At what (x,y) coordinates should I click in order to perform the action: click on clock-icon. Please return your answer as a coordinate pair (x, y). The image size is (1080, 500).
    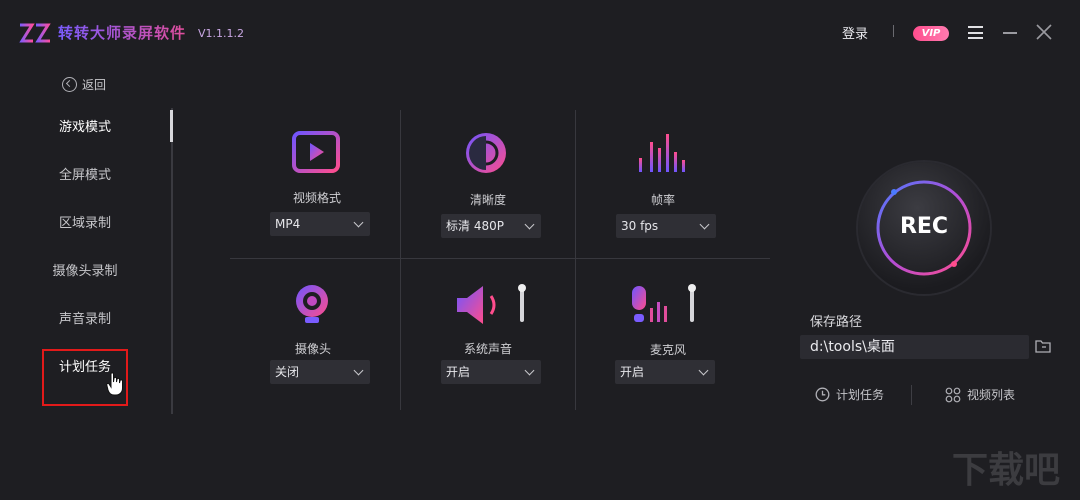
    Looking at the image, I should click on (822, 394).